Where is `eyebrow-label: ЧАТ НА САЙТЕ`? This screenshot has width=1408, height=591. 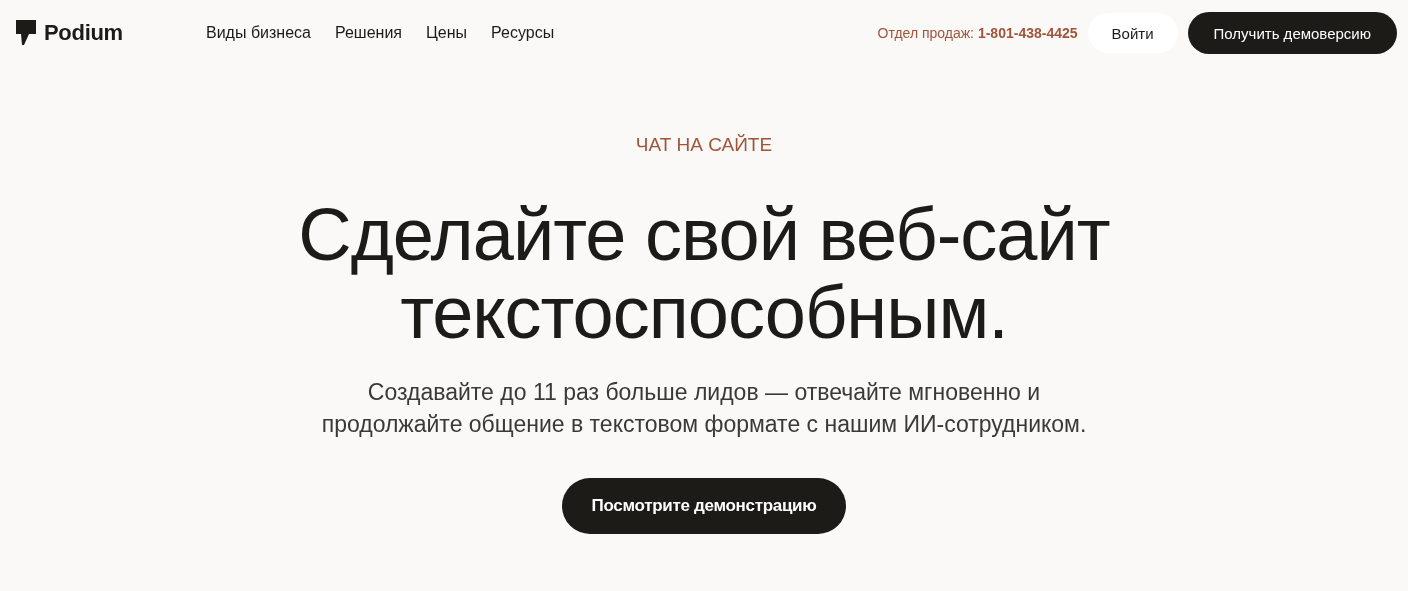 eyebrow-label: ЧАТ НА САЙТЕ is located at coordinates (704, 145).